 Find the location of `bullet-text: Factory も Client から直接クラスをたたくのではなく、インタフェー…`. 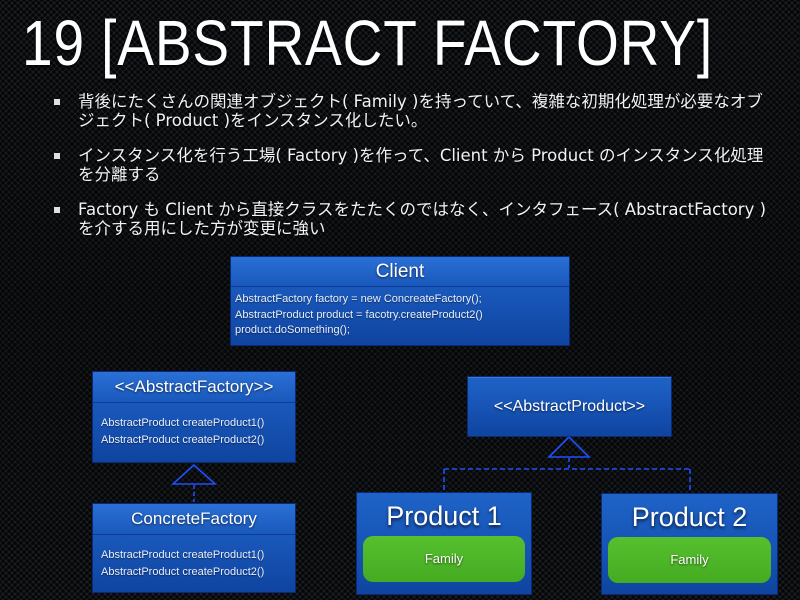

bullet-text: Factory も Client から直接クラスをたたくのではなく、インタフェー… is located at coordinates (422, 219).